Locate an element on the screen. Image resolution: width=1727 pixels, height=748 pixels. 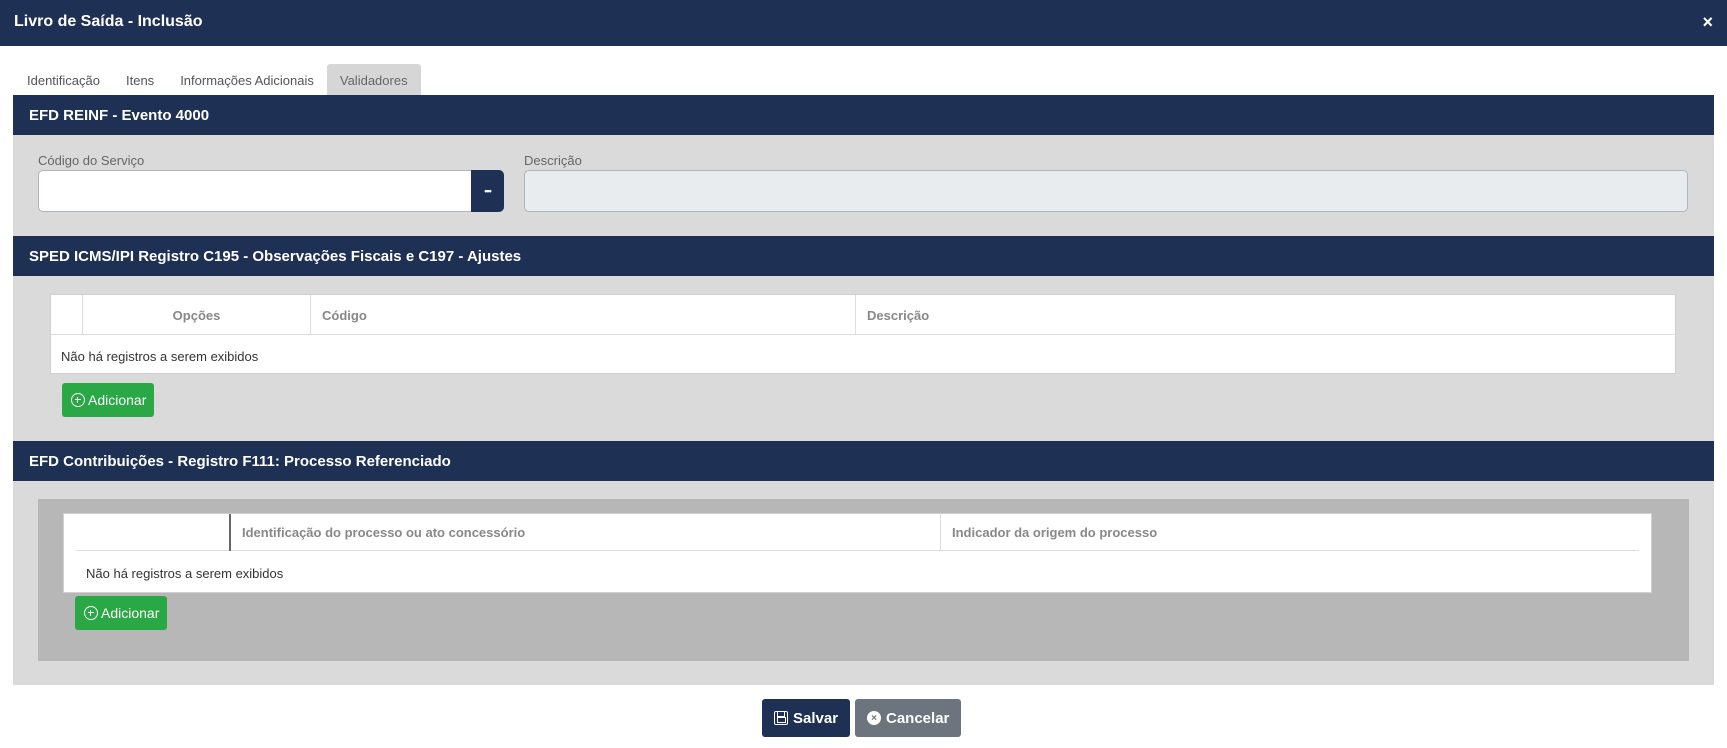
tab-identificacao: Identificação is located at coordinates (63, 79).